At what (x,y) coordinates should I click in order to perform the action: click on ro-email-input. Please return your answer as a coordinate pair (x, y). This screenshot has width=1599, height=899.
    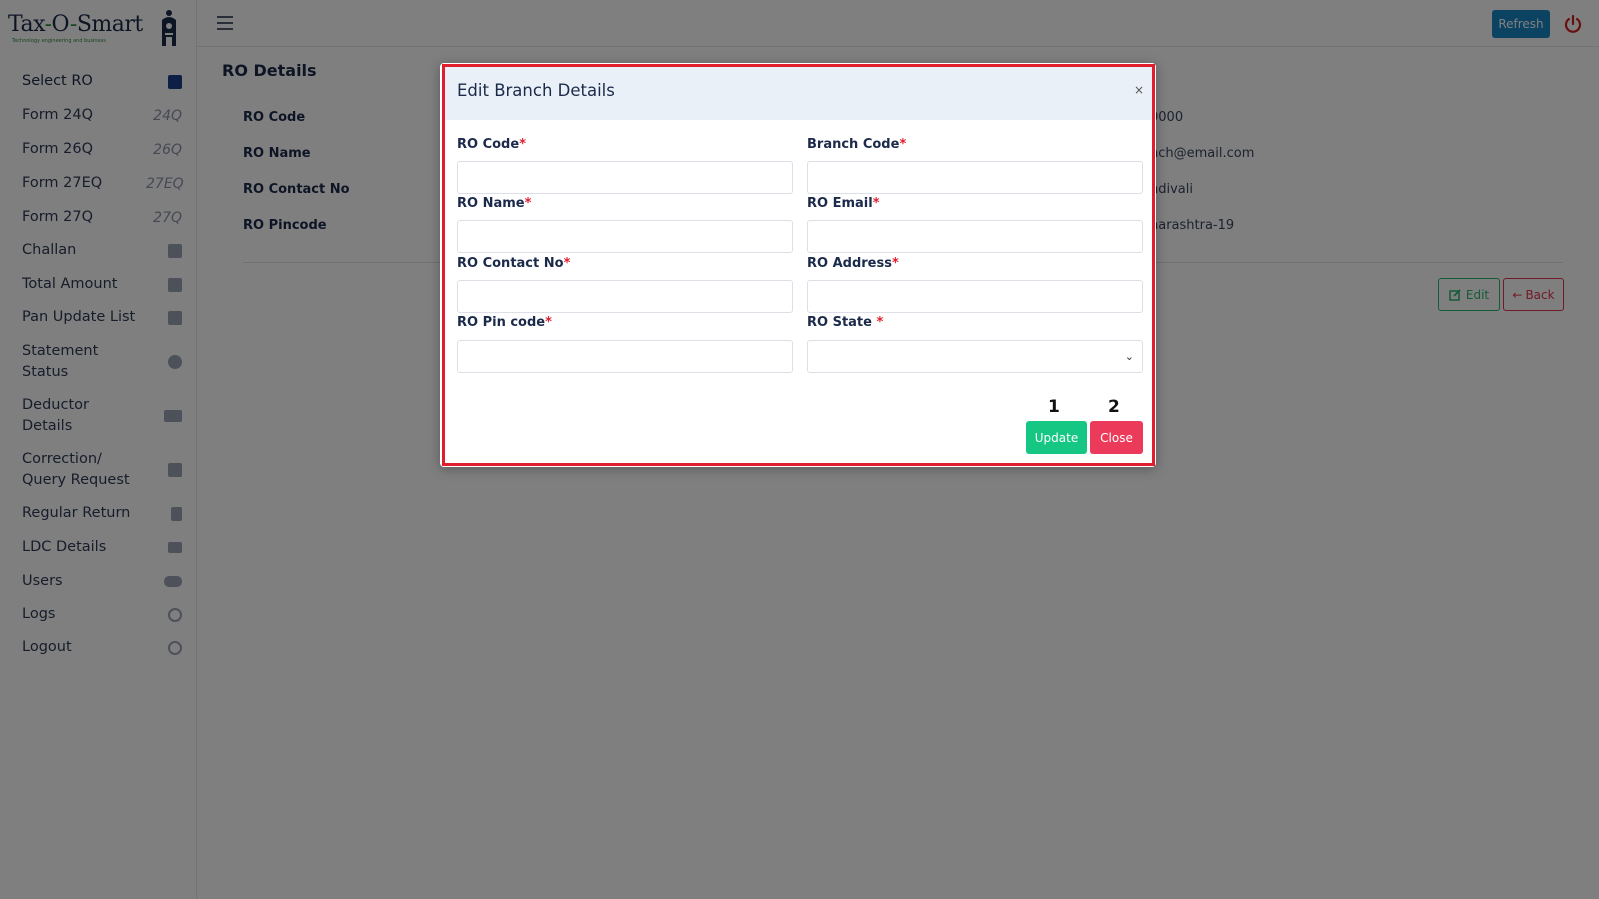
    Looking at the image, I should click on (975, 236).